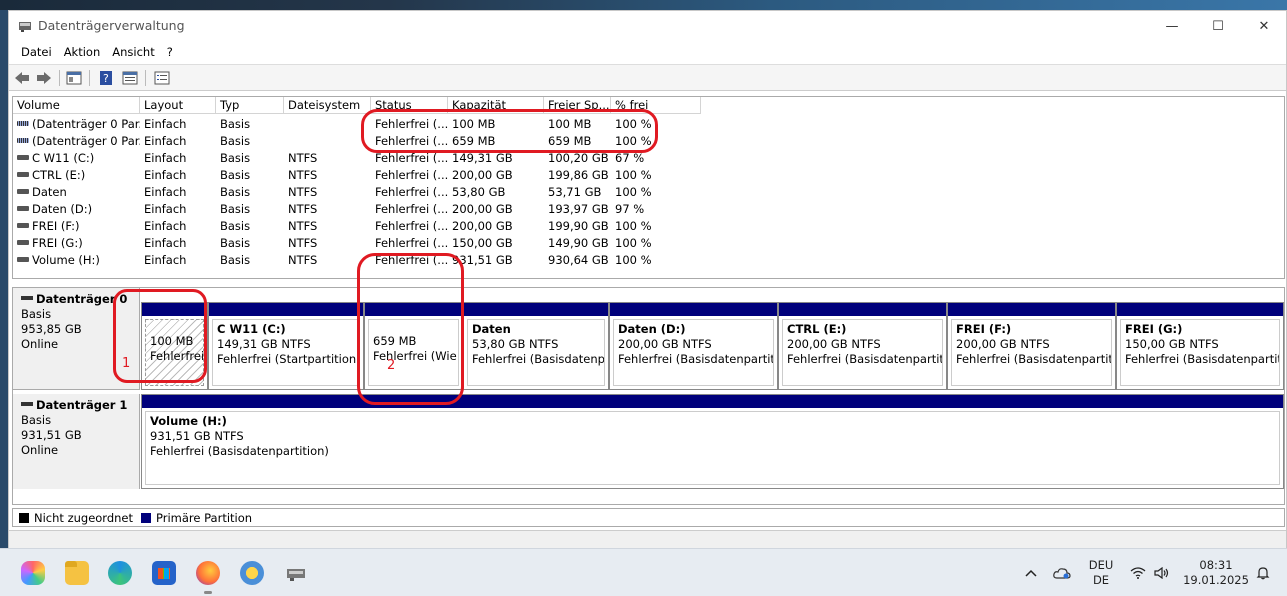 The height and width of the screenshot is (596, 1287). I want to click on back-arrow-icon, so click(22, 78).